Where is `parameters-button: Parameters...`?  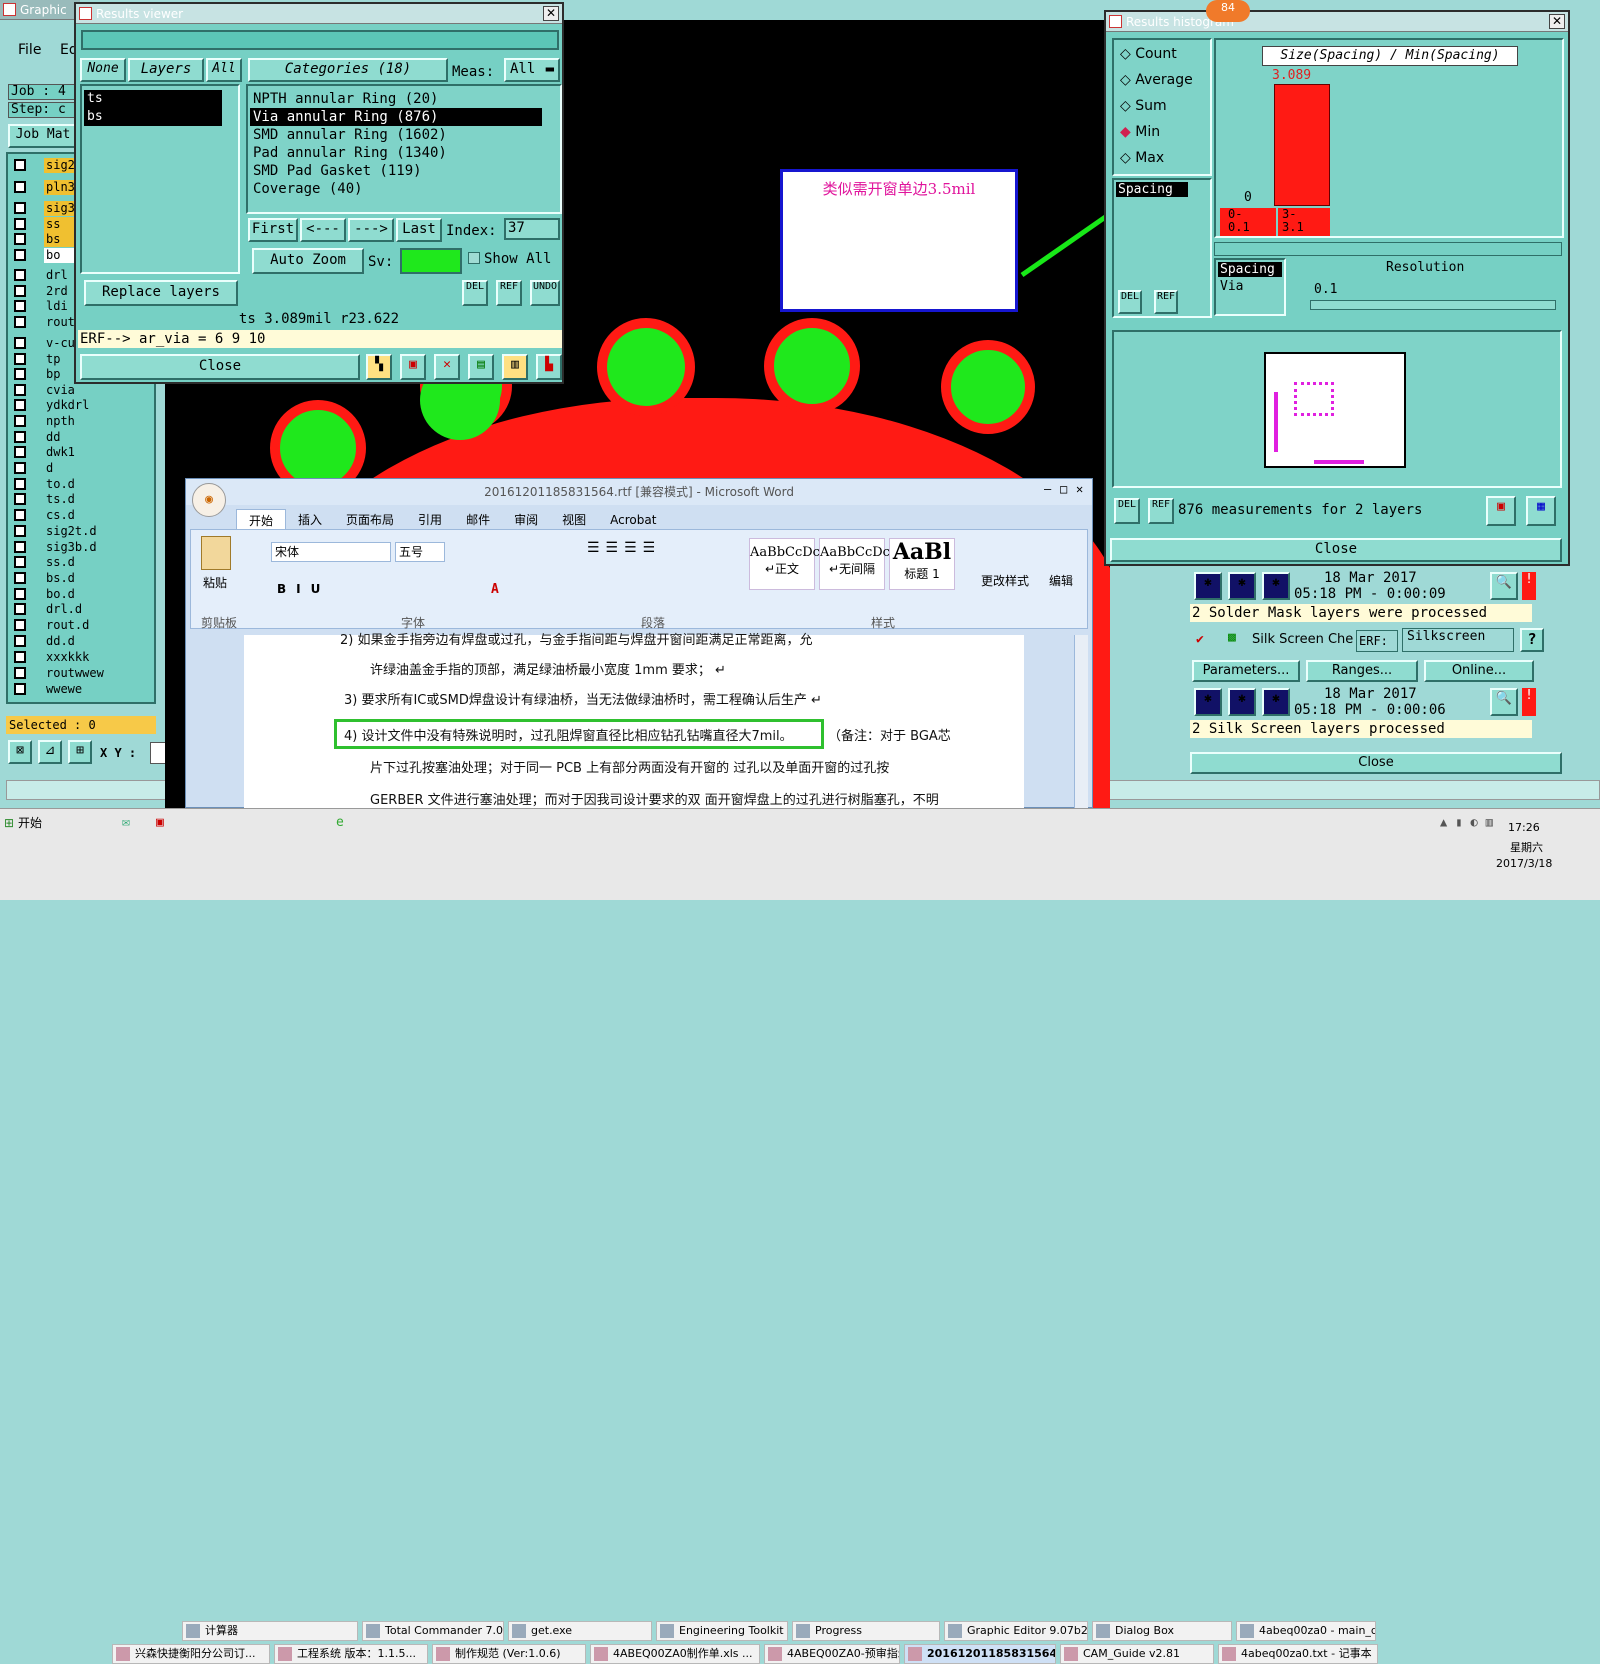
parameters-button: Parameters... is located at coordinates (1246, 671).